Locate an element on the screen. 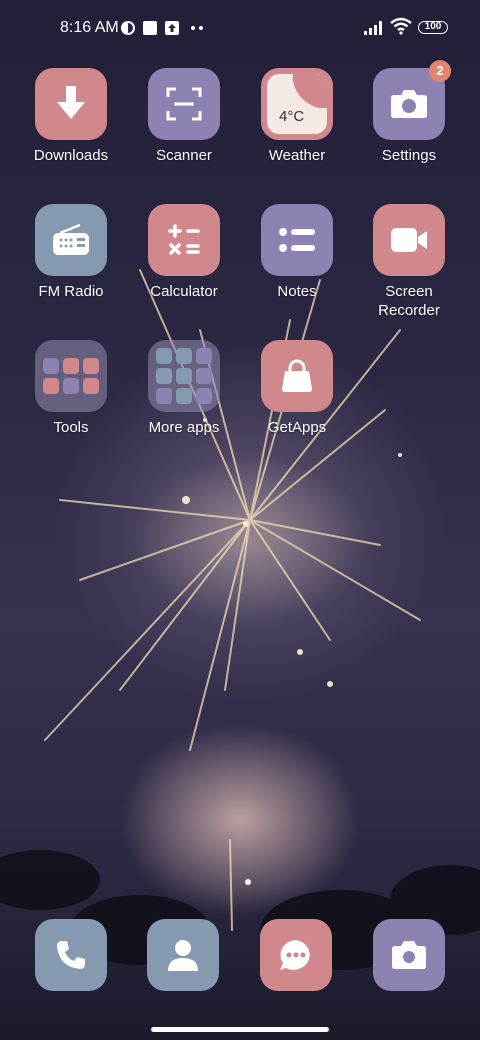  app-notes: Notes is located at coordinates (297, 252).